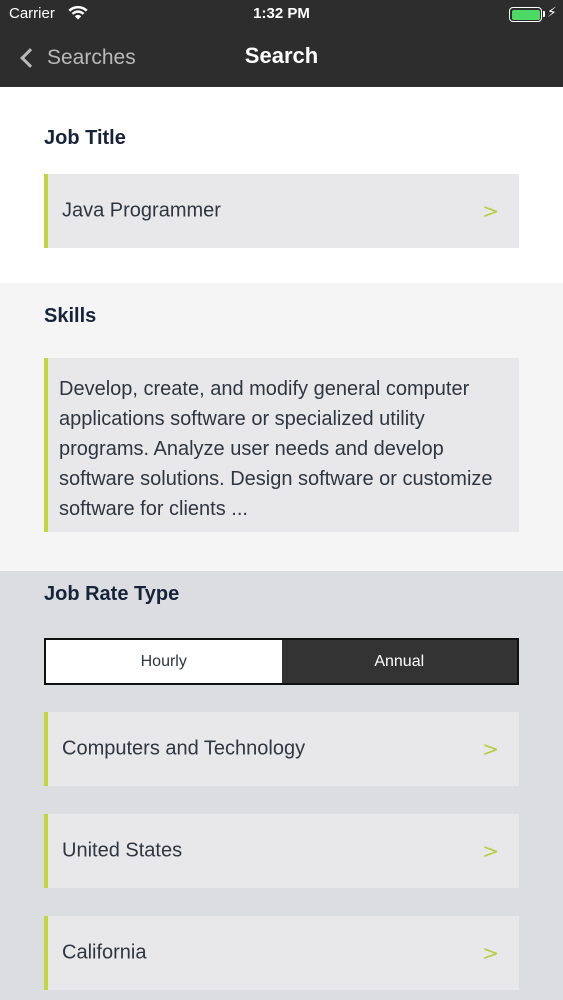 The image size is (563, 1000). I want to click on status-bar: Carrier 1:32 PM ⚡, so click(281, 15).